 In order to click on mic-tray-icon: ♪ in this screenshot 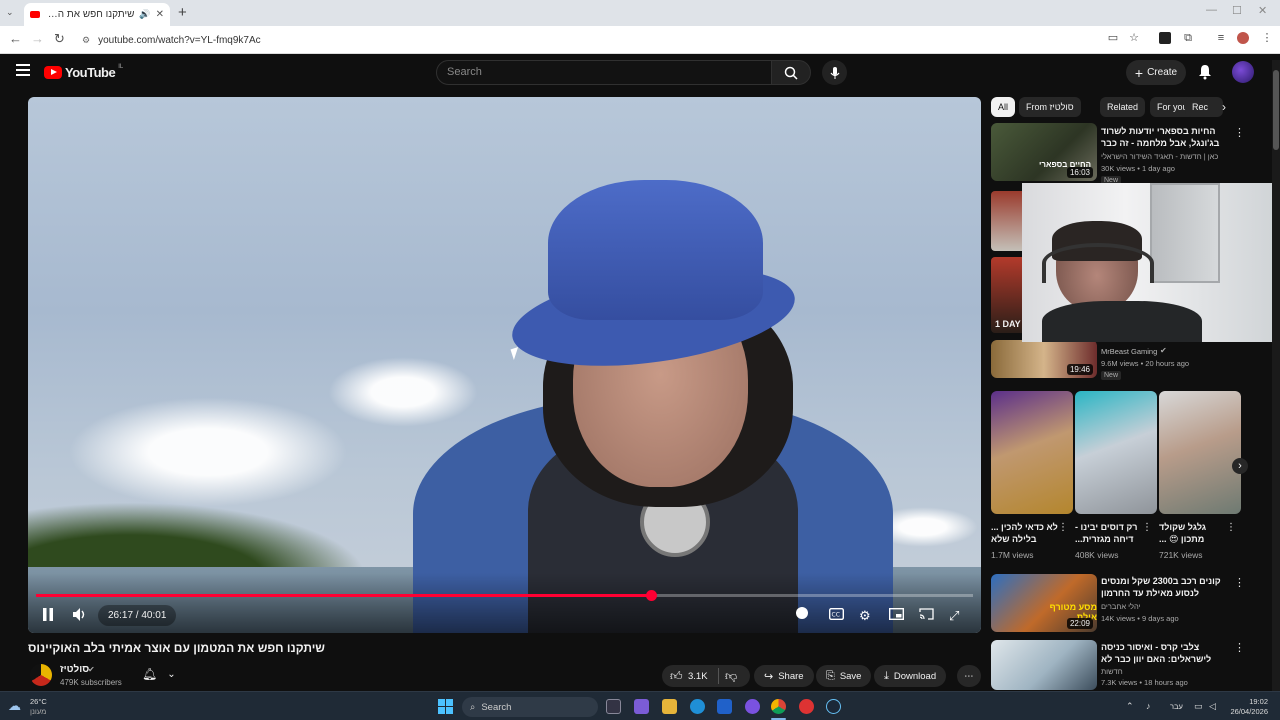, I will do `click(1148, 706)`.